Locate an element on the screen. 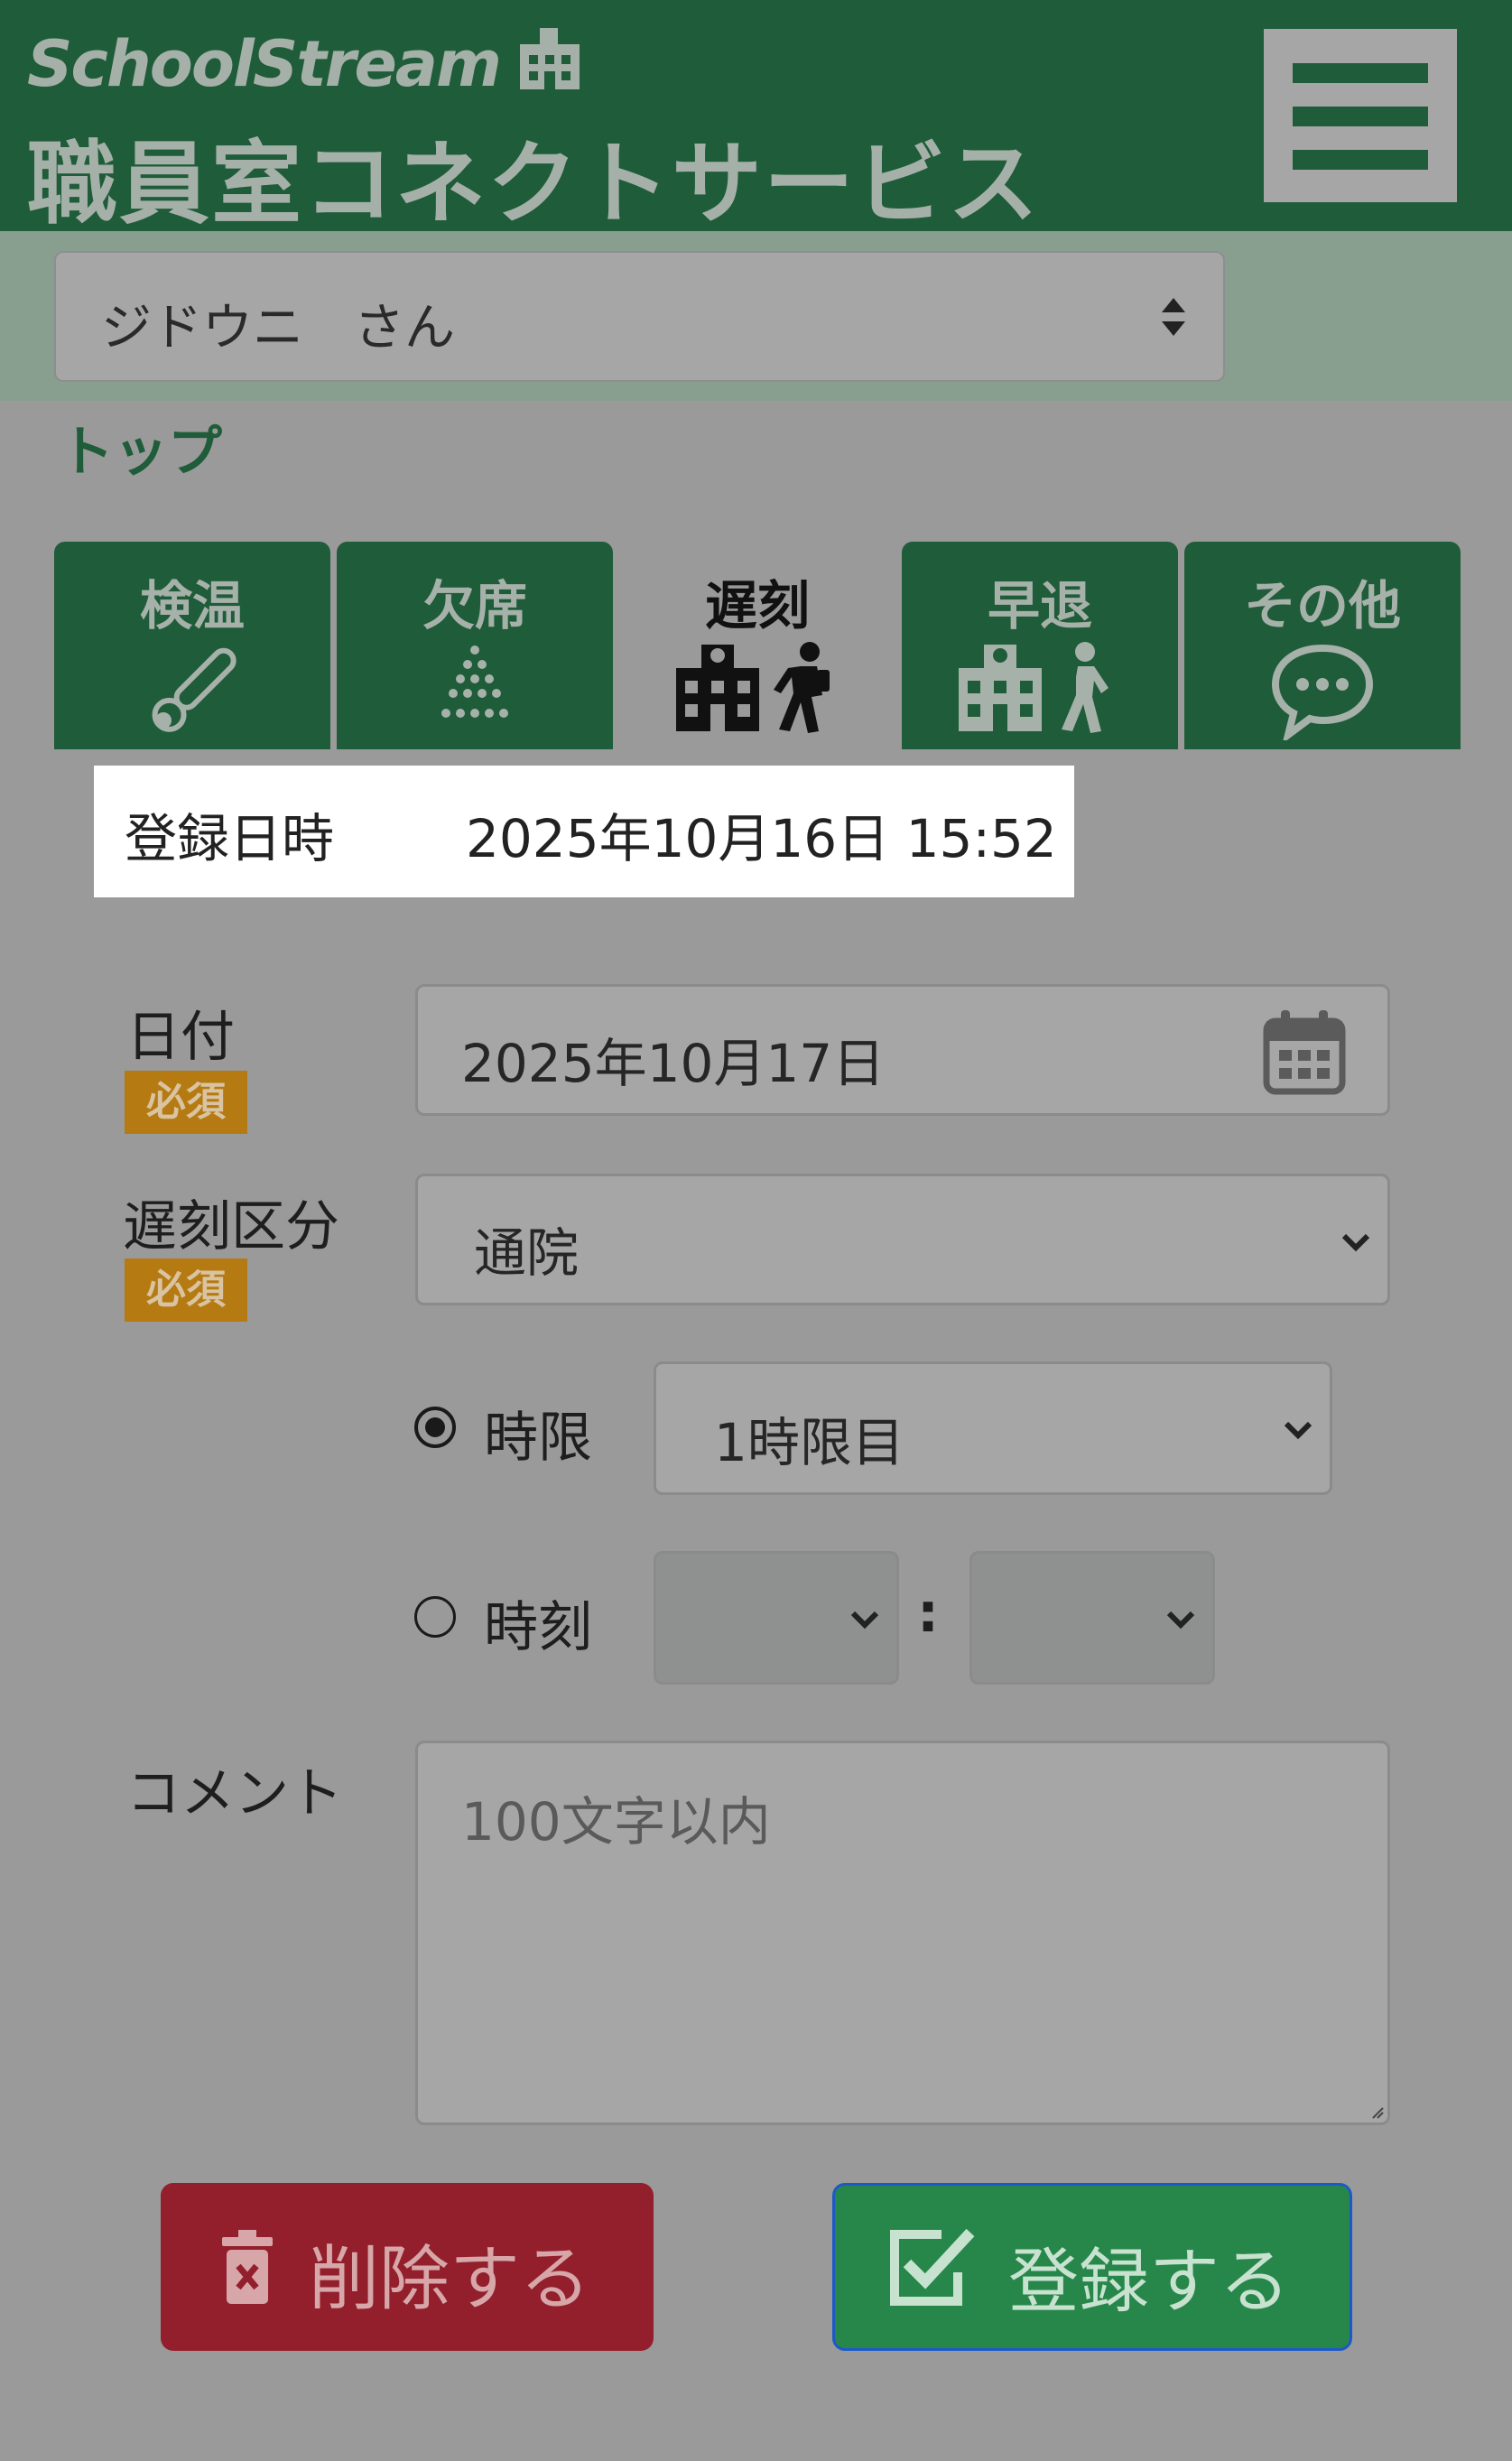 This screenshot has width=1512, height=2461. tab-label: 遅刻 is located at coordinates (757, 605).